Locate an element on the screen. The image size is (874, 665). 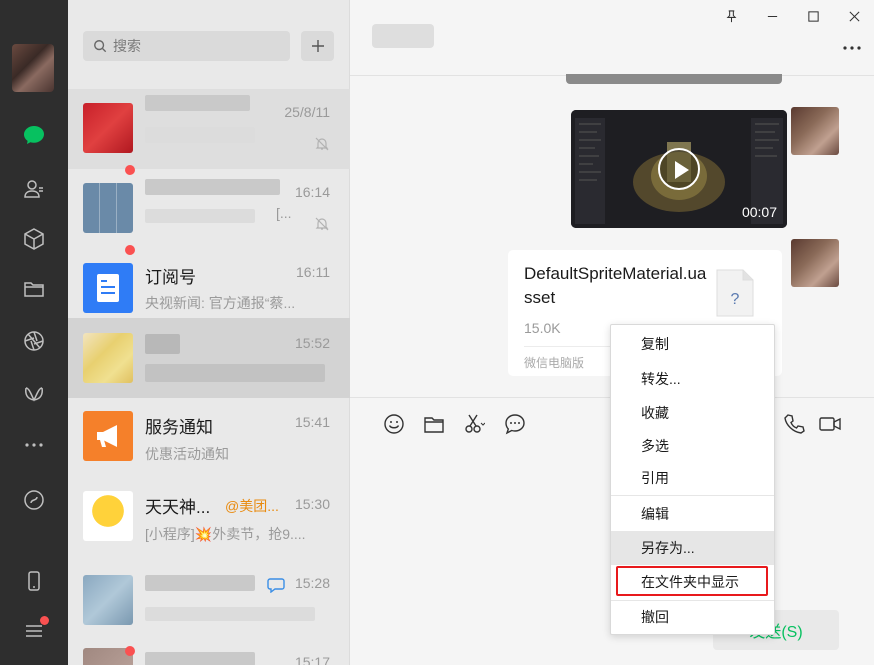
pin-button is located at coordinates (731, 16).